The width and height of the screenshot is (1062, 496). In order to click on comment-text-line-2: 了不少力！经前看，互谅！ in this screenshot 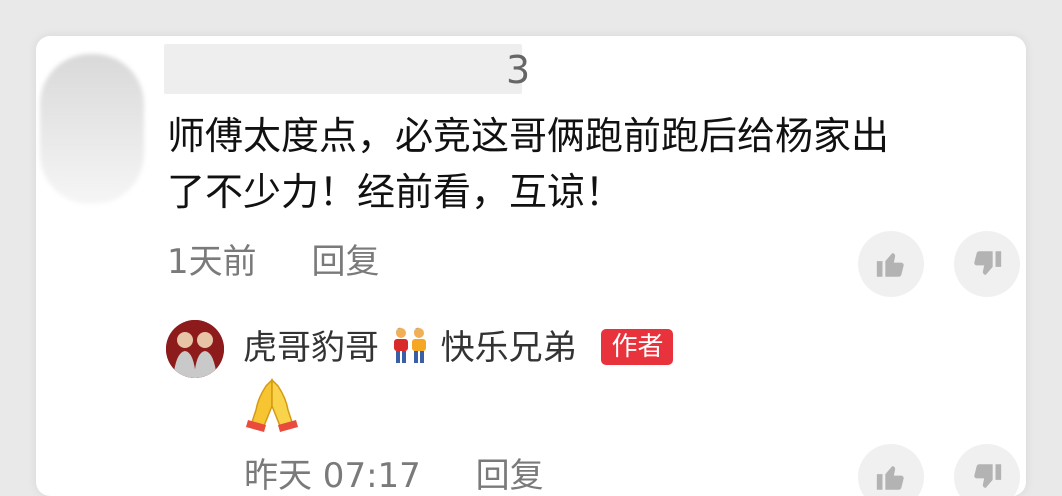, I will do `click(395, 192)`.